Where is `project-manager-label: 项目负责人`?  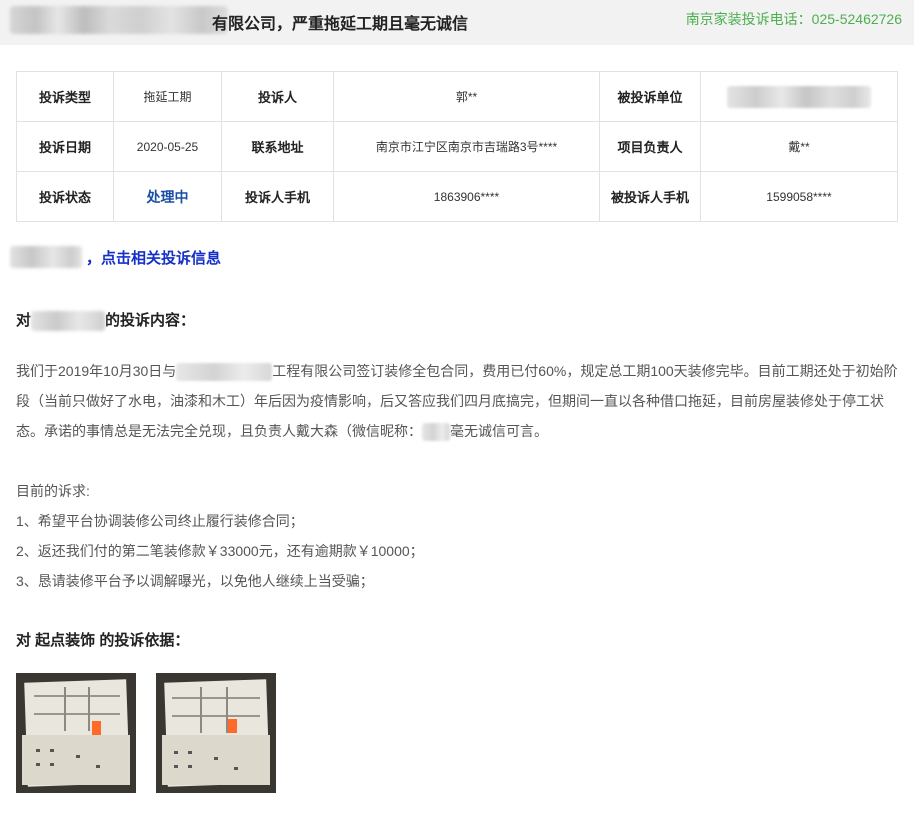
project-manager-label: 项目负责人 is located at coordinates (650, 146).